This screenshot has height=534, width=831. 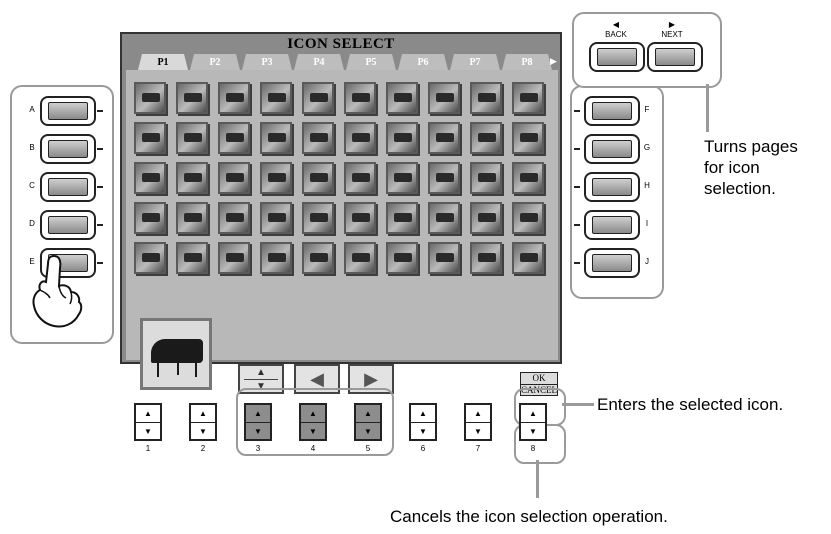 What do you see at coordinates (68, 149) in the screenshot?
I see `panel-button-b` at bounding box center [68, 149].